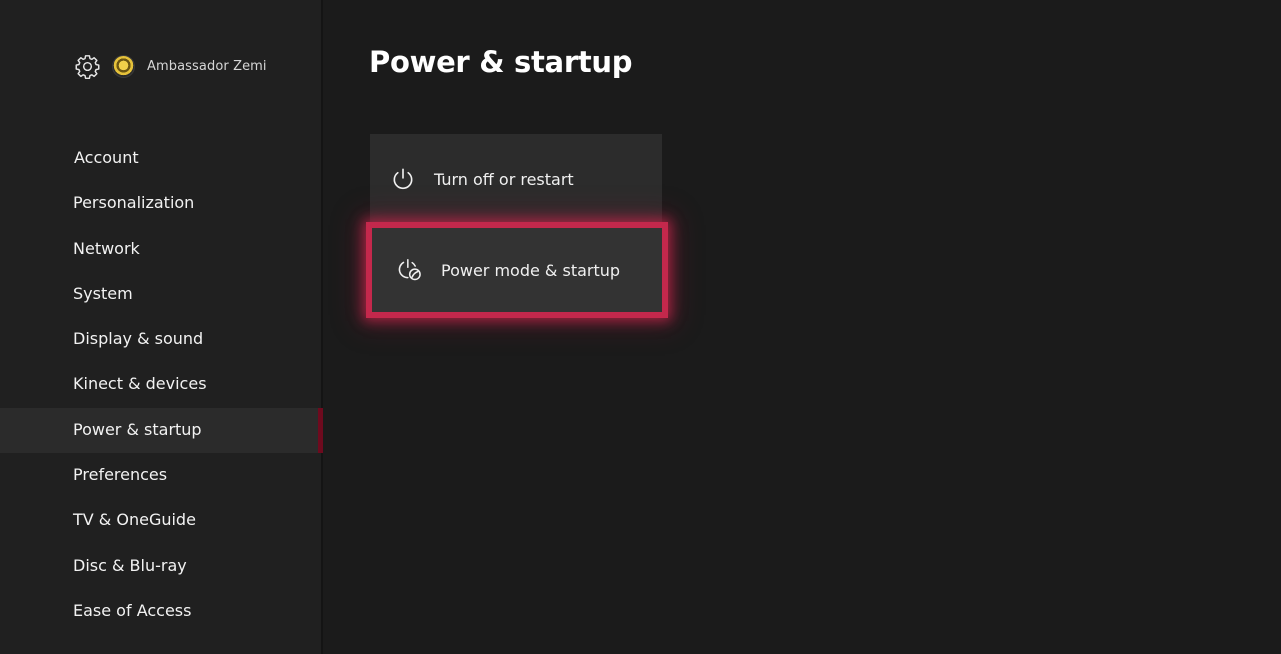 The width and height of the screenshot is (1281, 654). What do you see at coordinates (87, 66) in the screenshot?
I see `gear-icon` at bounding box center [87, 66].